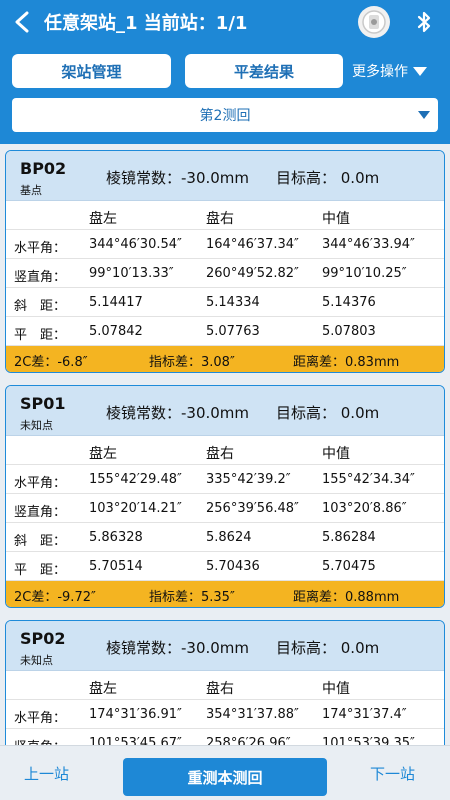 Image resolution: width=450 pixels, height=800 pixels. What do you see at coordinates (252, 508) in the screenshot?
I see `value-right: 256°39′56.48″` at bounding box center [252, 508].